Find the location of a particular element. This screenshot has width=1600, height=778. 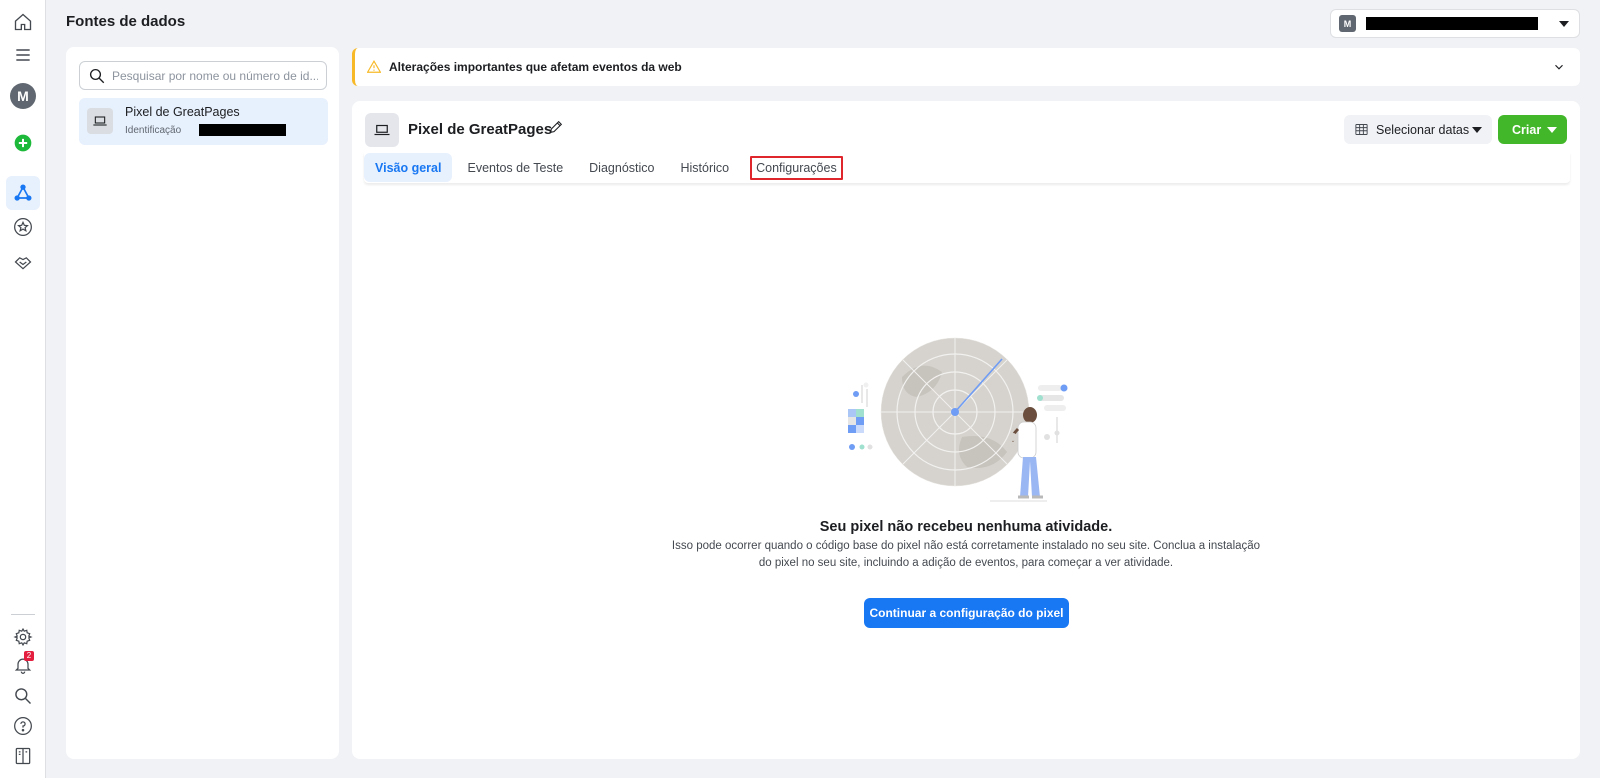

pixel-title: Pixel de GreatPages is located at coordinates (480, 129).